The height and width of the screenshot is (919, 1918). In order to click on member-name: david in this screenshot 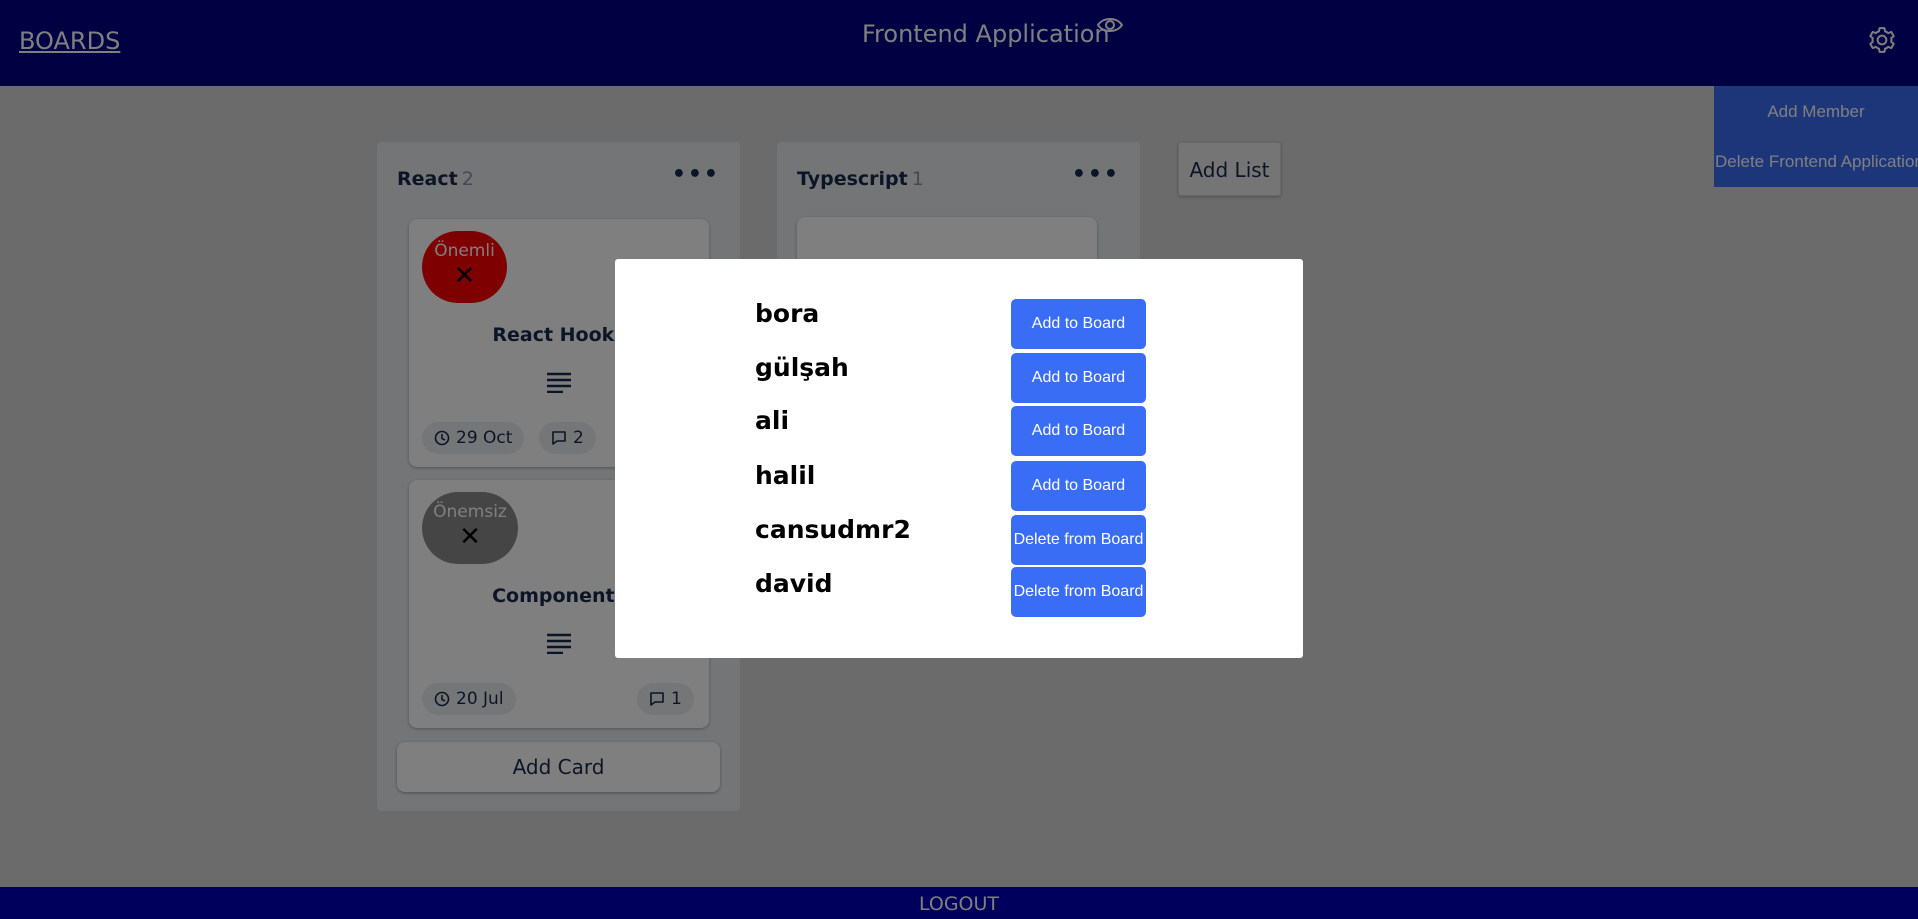, I will do `click(794, 583)`.